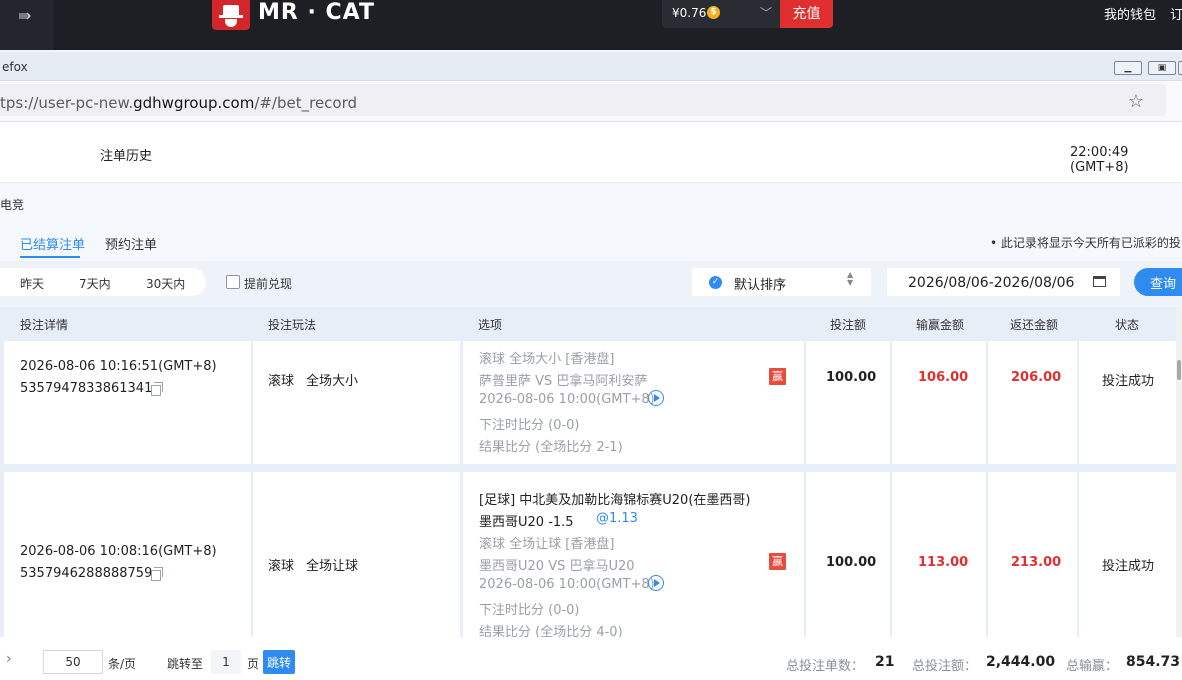  What do you see at coordinates (721, 14) in the screenshot?
I see `balance-dropdown: ¥0.76 $ ﹀` at bounding box center [721, 14].